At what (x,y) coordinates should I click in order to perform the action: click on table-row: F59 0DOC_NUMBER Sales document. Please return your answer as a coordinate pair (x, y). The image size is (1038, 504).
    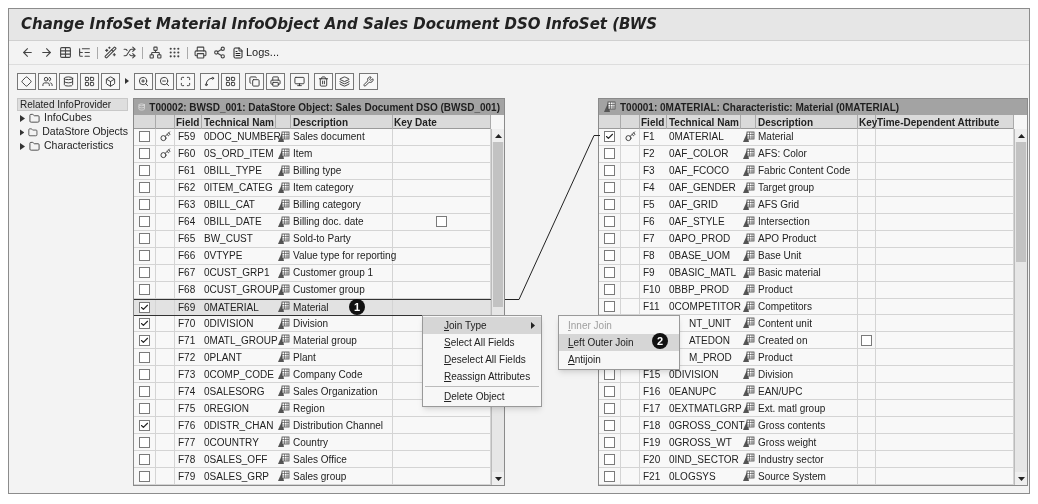
    Looking at the image, I should click on (312, 137).